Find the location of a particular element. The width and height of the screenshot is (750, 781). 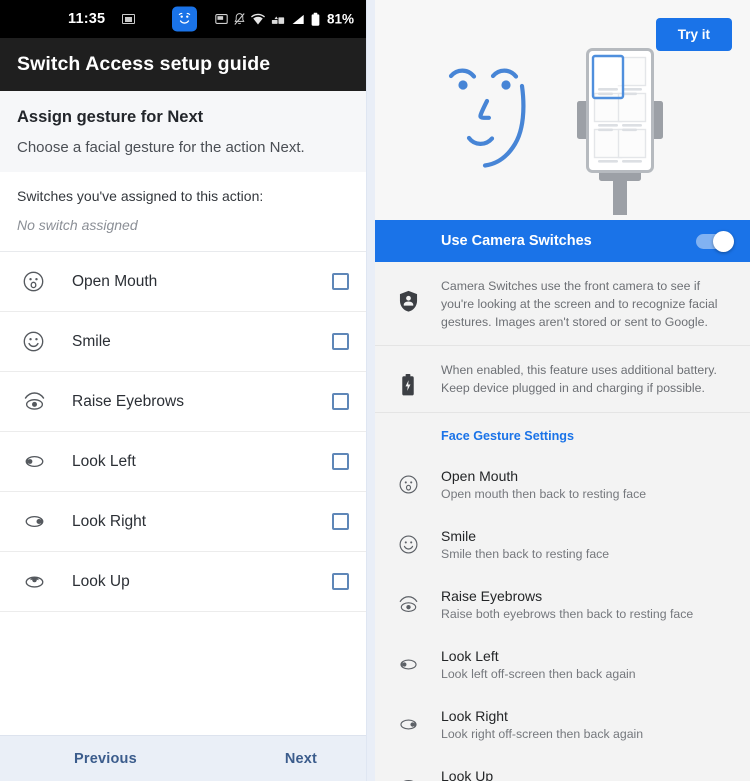

wifi-icon is located at coordinates (258, 19).